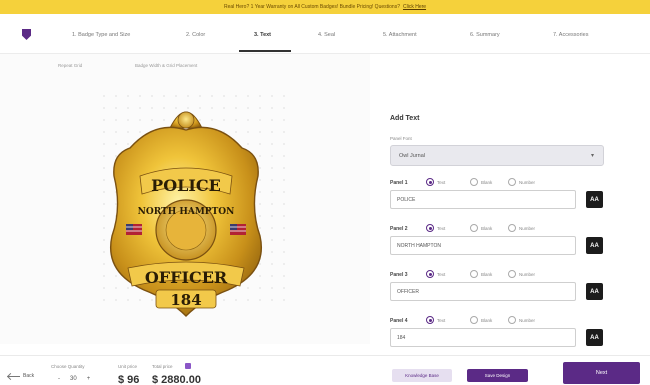 This screenshot has width=650, height=385. I want to click on total-price-label: Total price, so click(162, 366).